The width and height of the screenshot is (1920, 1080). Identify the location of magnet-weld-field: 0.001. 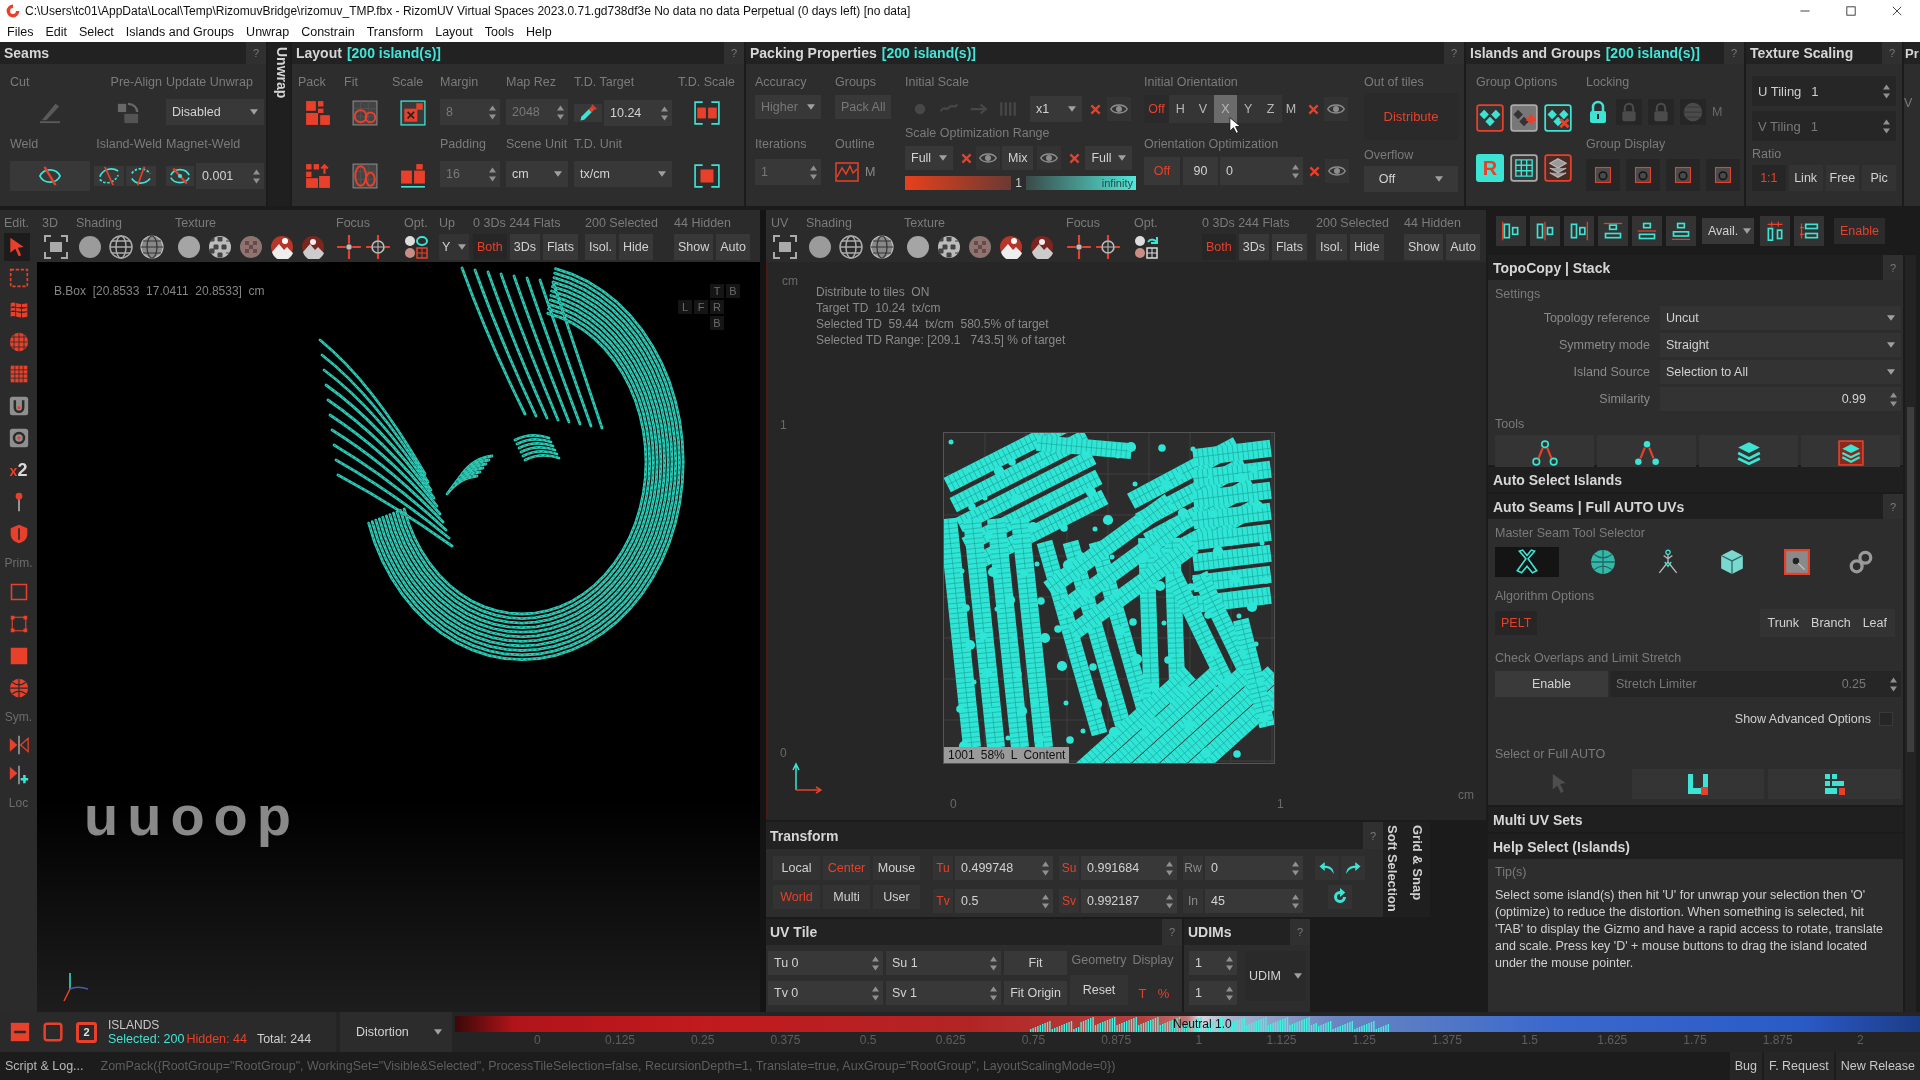
(230, 176).